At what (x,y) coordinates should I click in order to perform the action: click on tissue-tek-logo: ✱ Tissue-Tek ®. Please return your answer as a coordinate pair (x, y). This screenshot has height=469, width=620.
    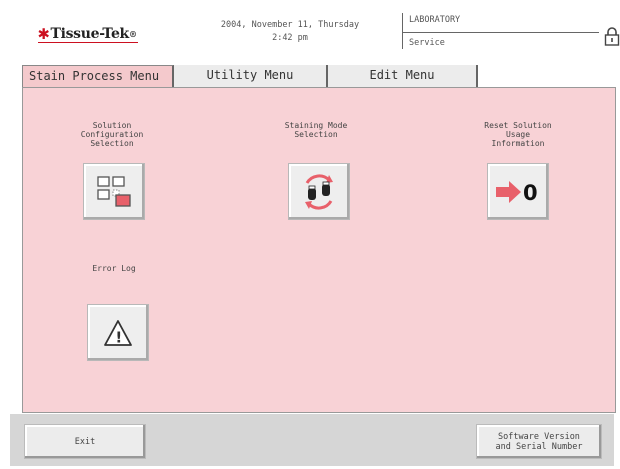
    Looking at the image, I should click on (87, 33).